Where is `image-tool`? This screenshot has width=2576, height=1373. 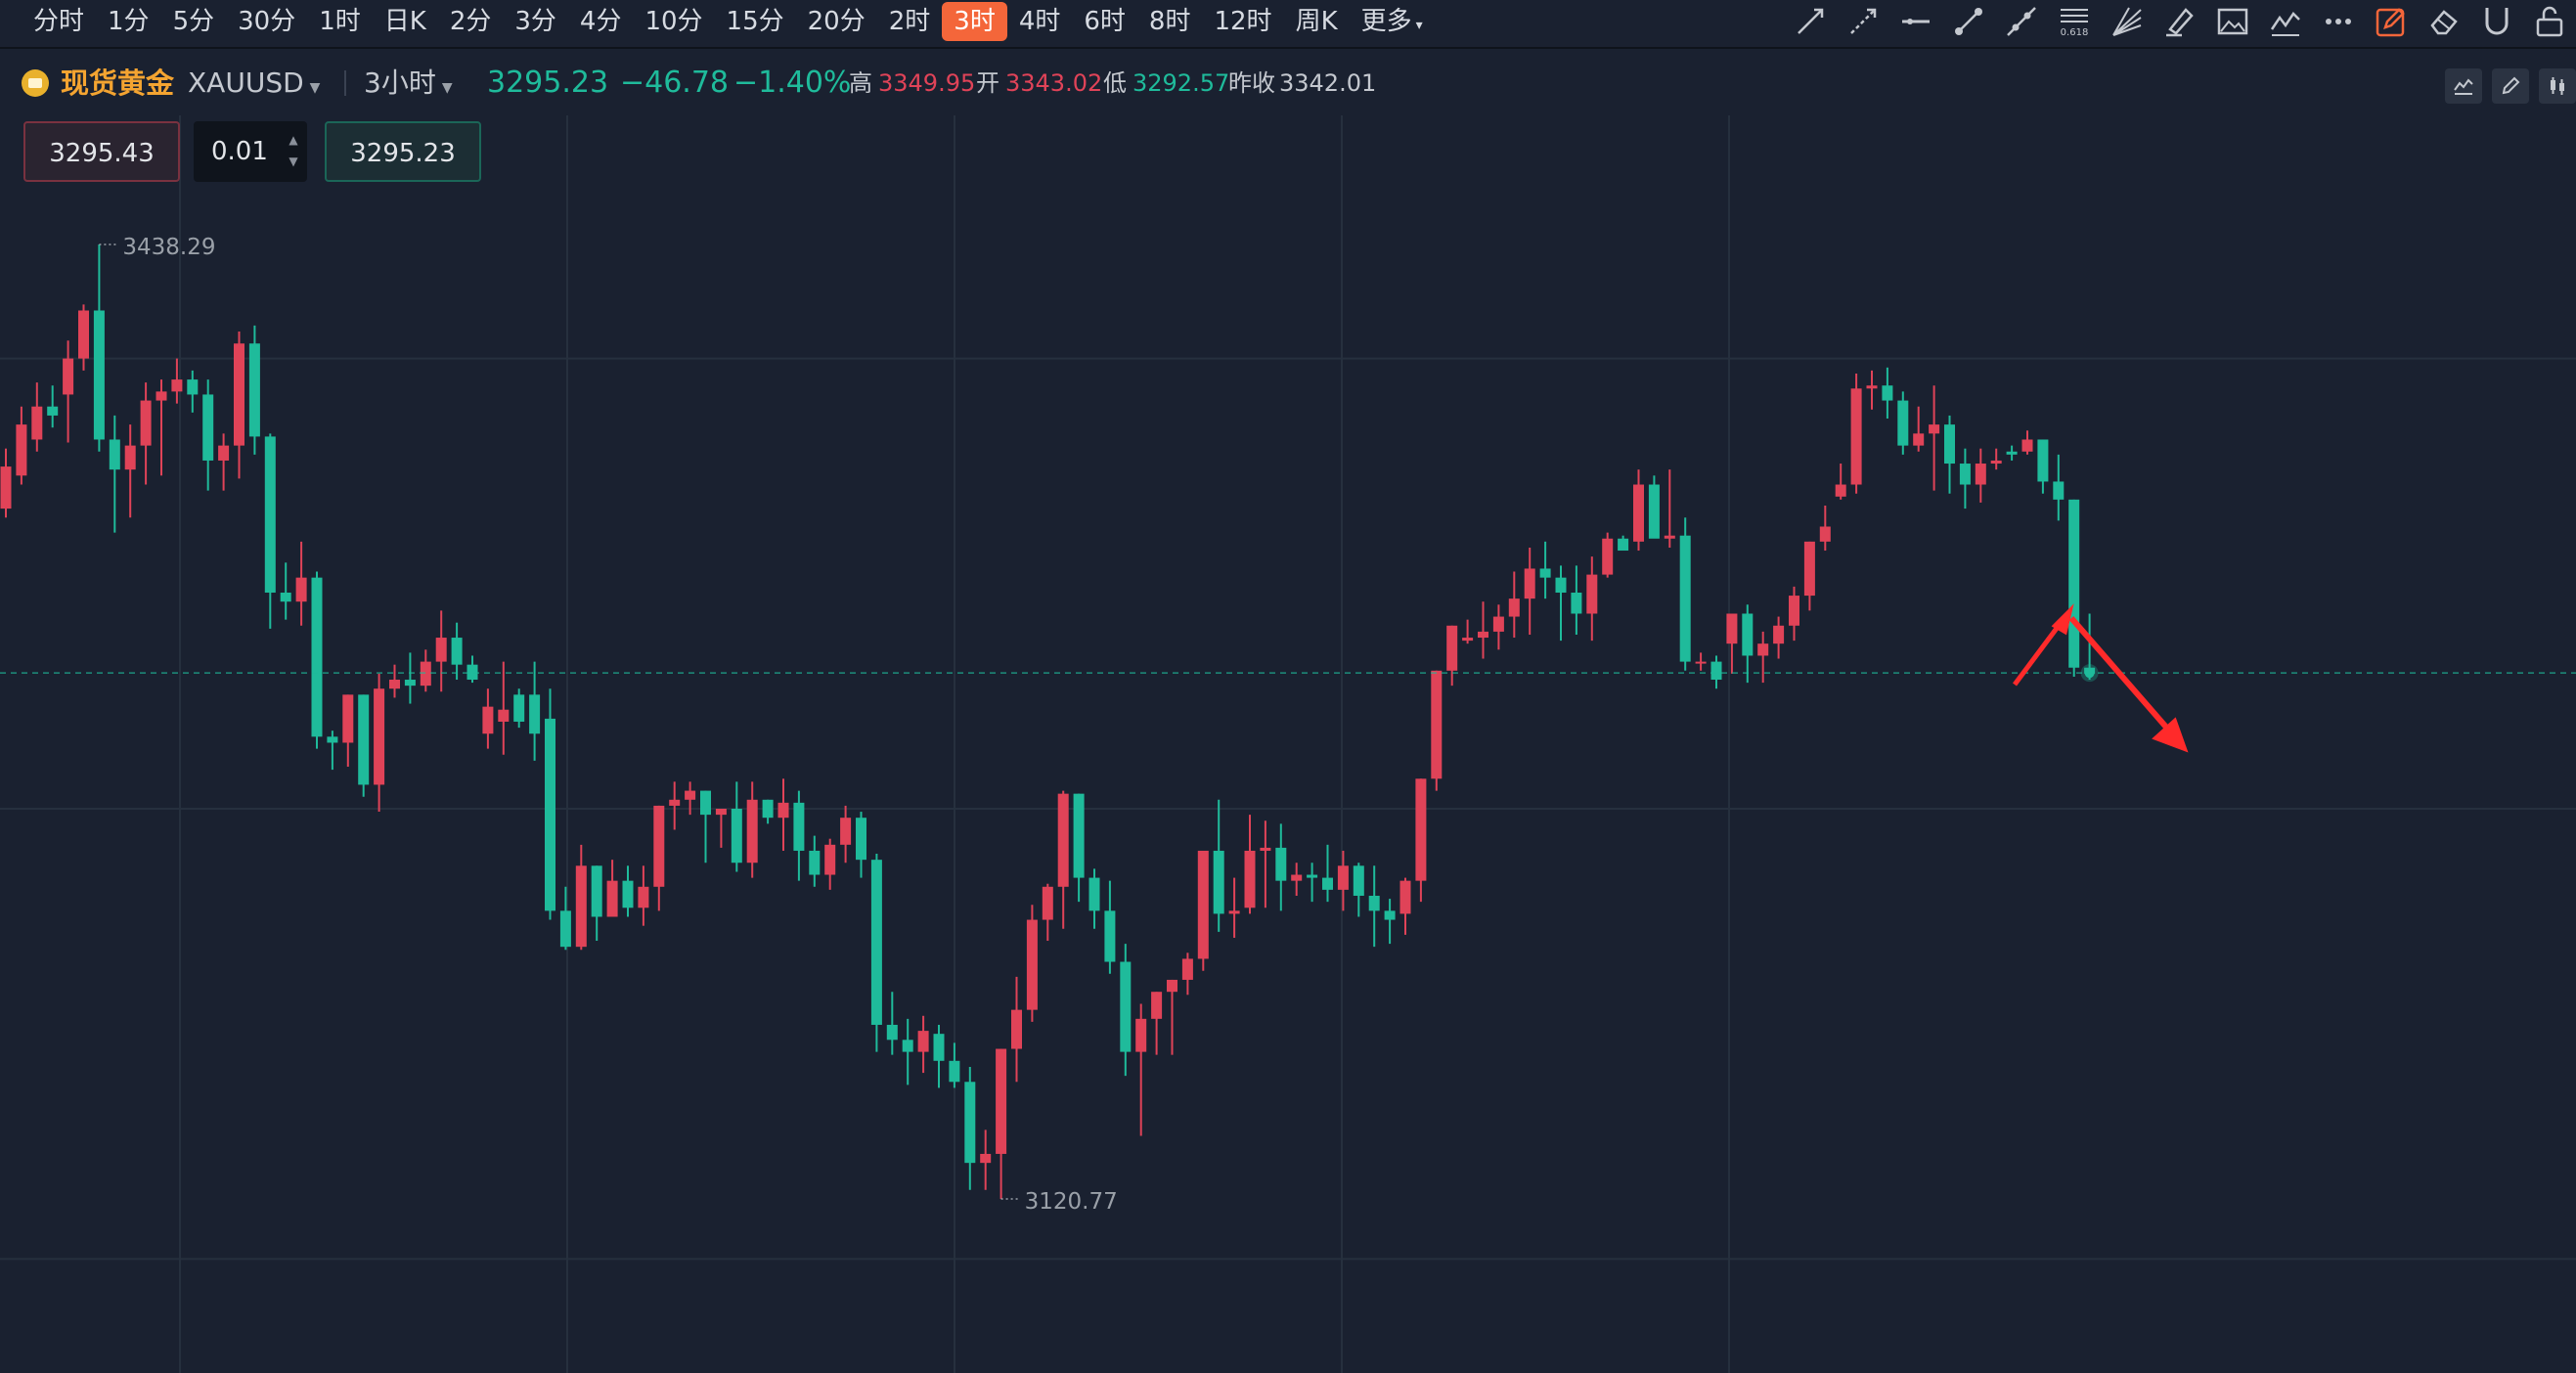
image-tool is located at coordinates (2232, 21).